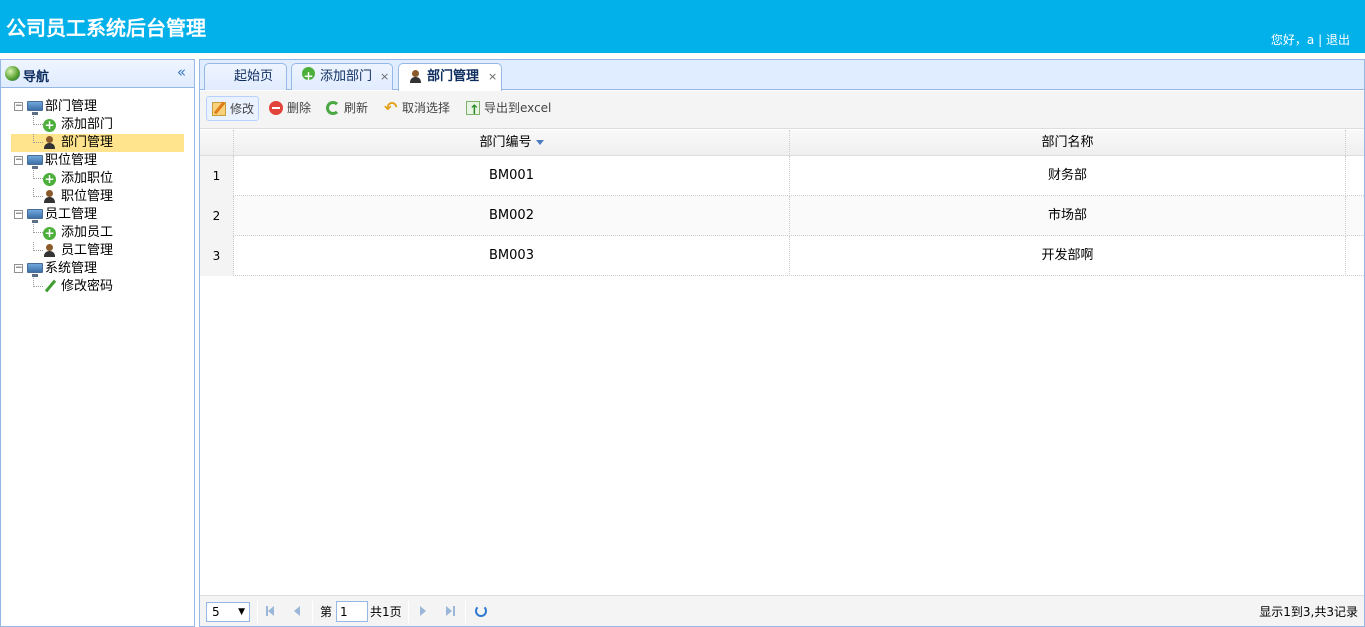 This screenshot has height=627, width=1365. Describe the element at coordinates (782, 110) in the screenshot. I see `grid-toolbar: 修改 删除 刷新 取消选择 导出到excel` at that location.